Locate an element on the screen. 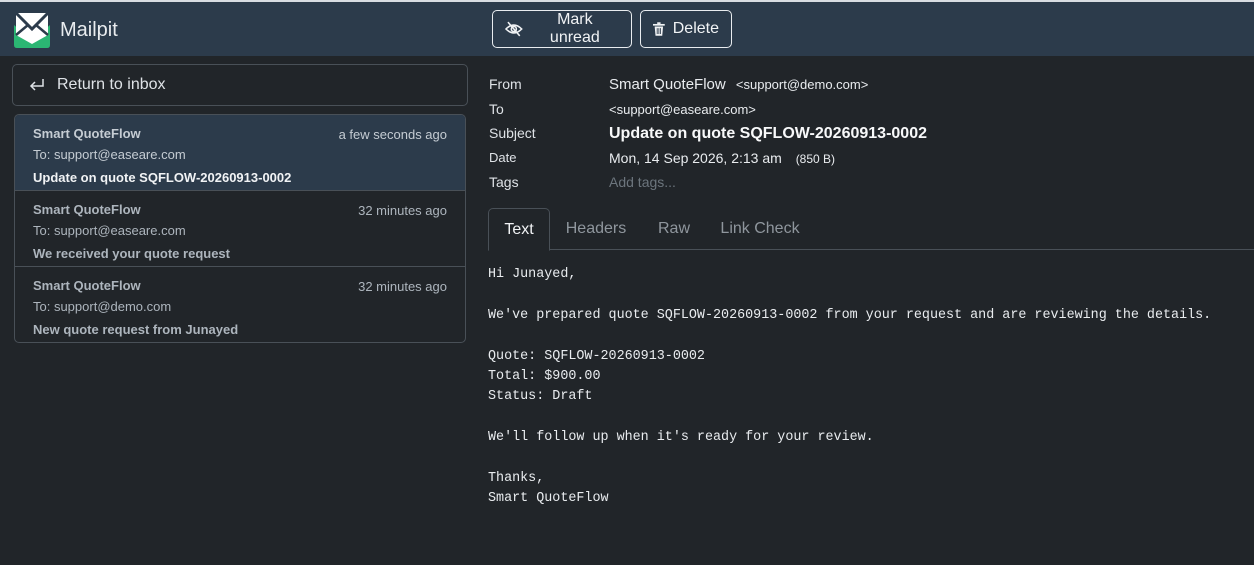  view-tabs: Text Headers Raw Link Check is located at coordinates (871, 229).